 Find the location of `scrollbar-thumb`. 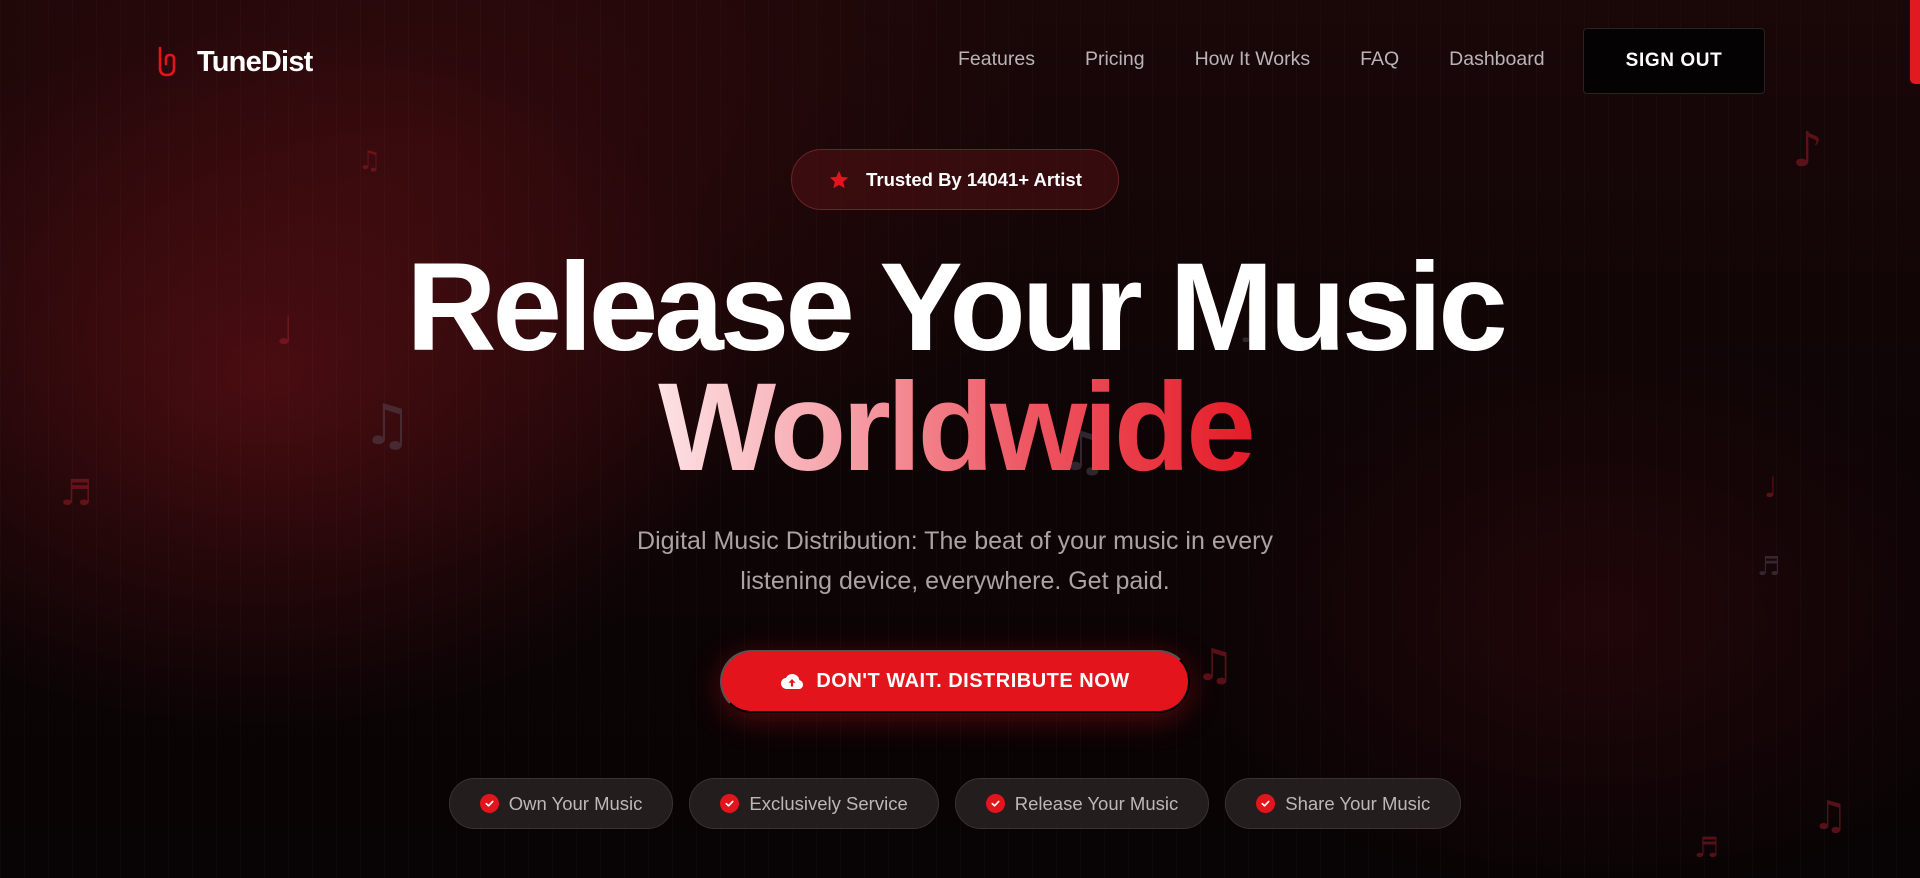

scrollbar-thumb is located at coordinates (1915, 42).